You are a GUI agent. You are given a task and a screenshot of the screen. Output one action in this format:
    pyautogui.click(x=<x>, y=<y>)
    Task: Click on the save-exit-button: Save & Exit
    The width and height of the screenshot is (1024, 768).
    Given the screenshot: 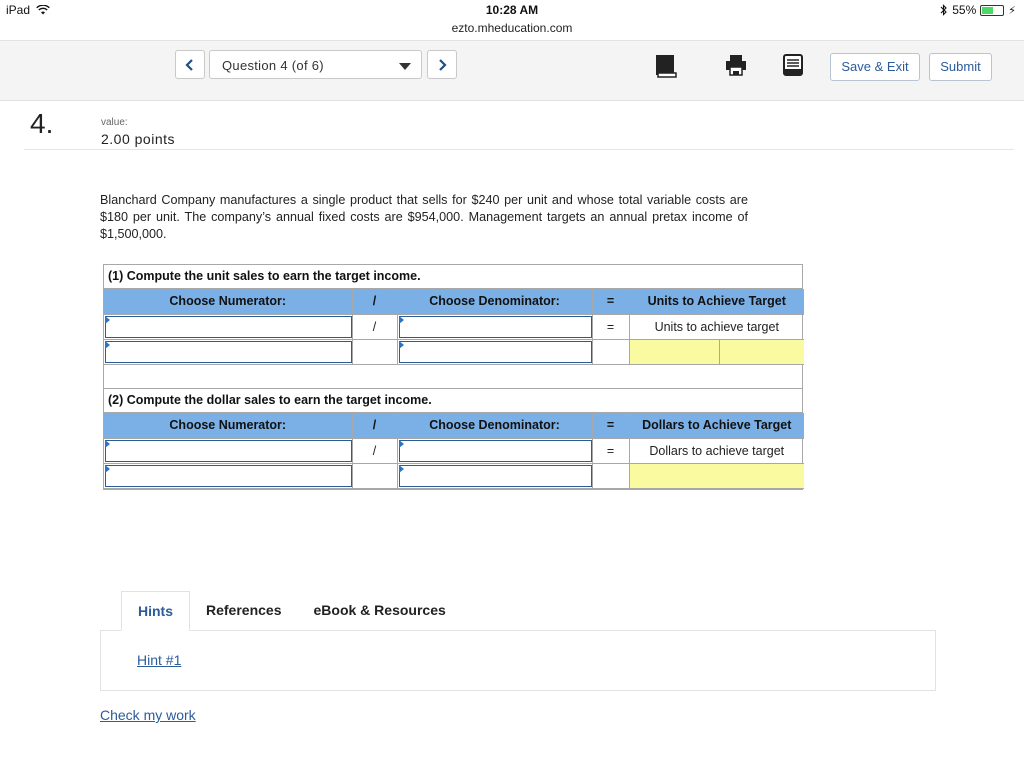 What is the action you would take?
    pyautogui.click(x=875, y=67)
    